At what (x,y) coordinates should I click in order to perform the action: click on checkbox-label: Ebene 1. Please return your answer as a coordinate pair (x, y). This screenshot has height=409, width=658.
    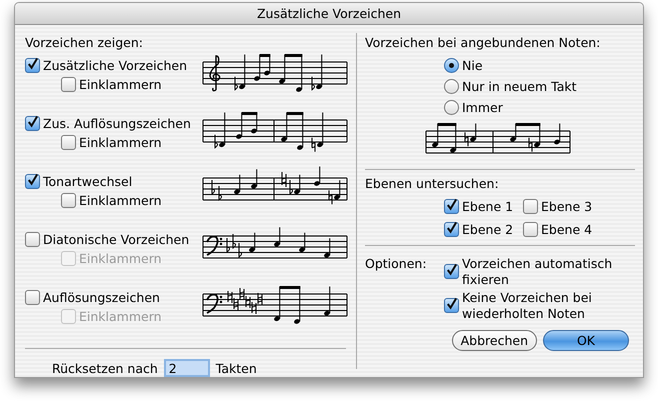
    Looking at the image, I should click on (488, 206).